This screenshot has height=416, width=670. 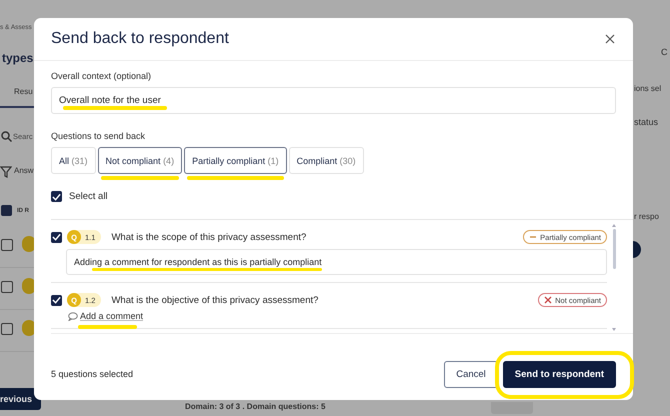 I want to click on previous-button: revious, so click(x=20, y=399).